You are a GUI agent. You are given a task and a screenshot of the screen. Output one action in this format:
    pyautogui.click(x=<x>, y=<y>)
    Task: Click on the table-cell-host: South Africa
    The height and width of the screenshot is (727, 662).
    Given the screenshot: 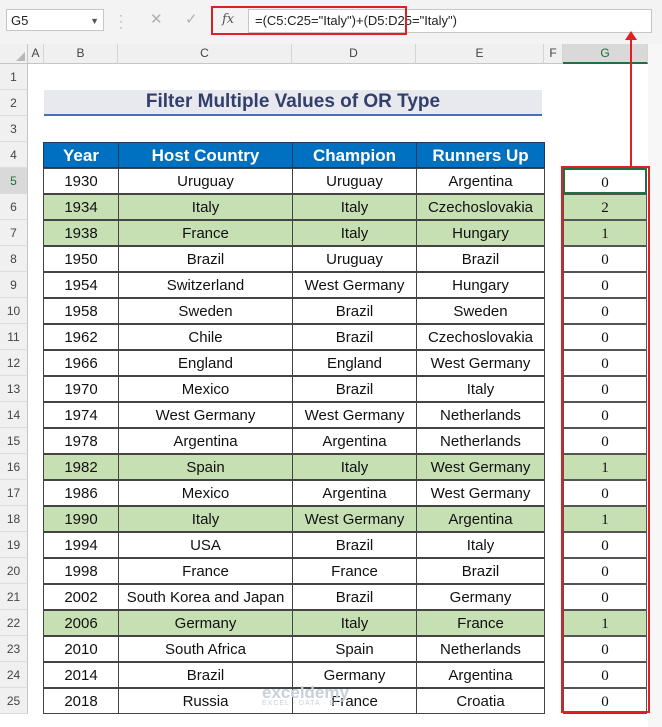 What is the action you would take?
    pyautogui.click(x=205, y=649)
    